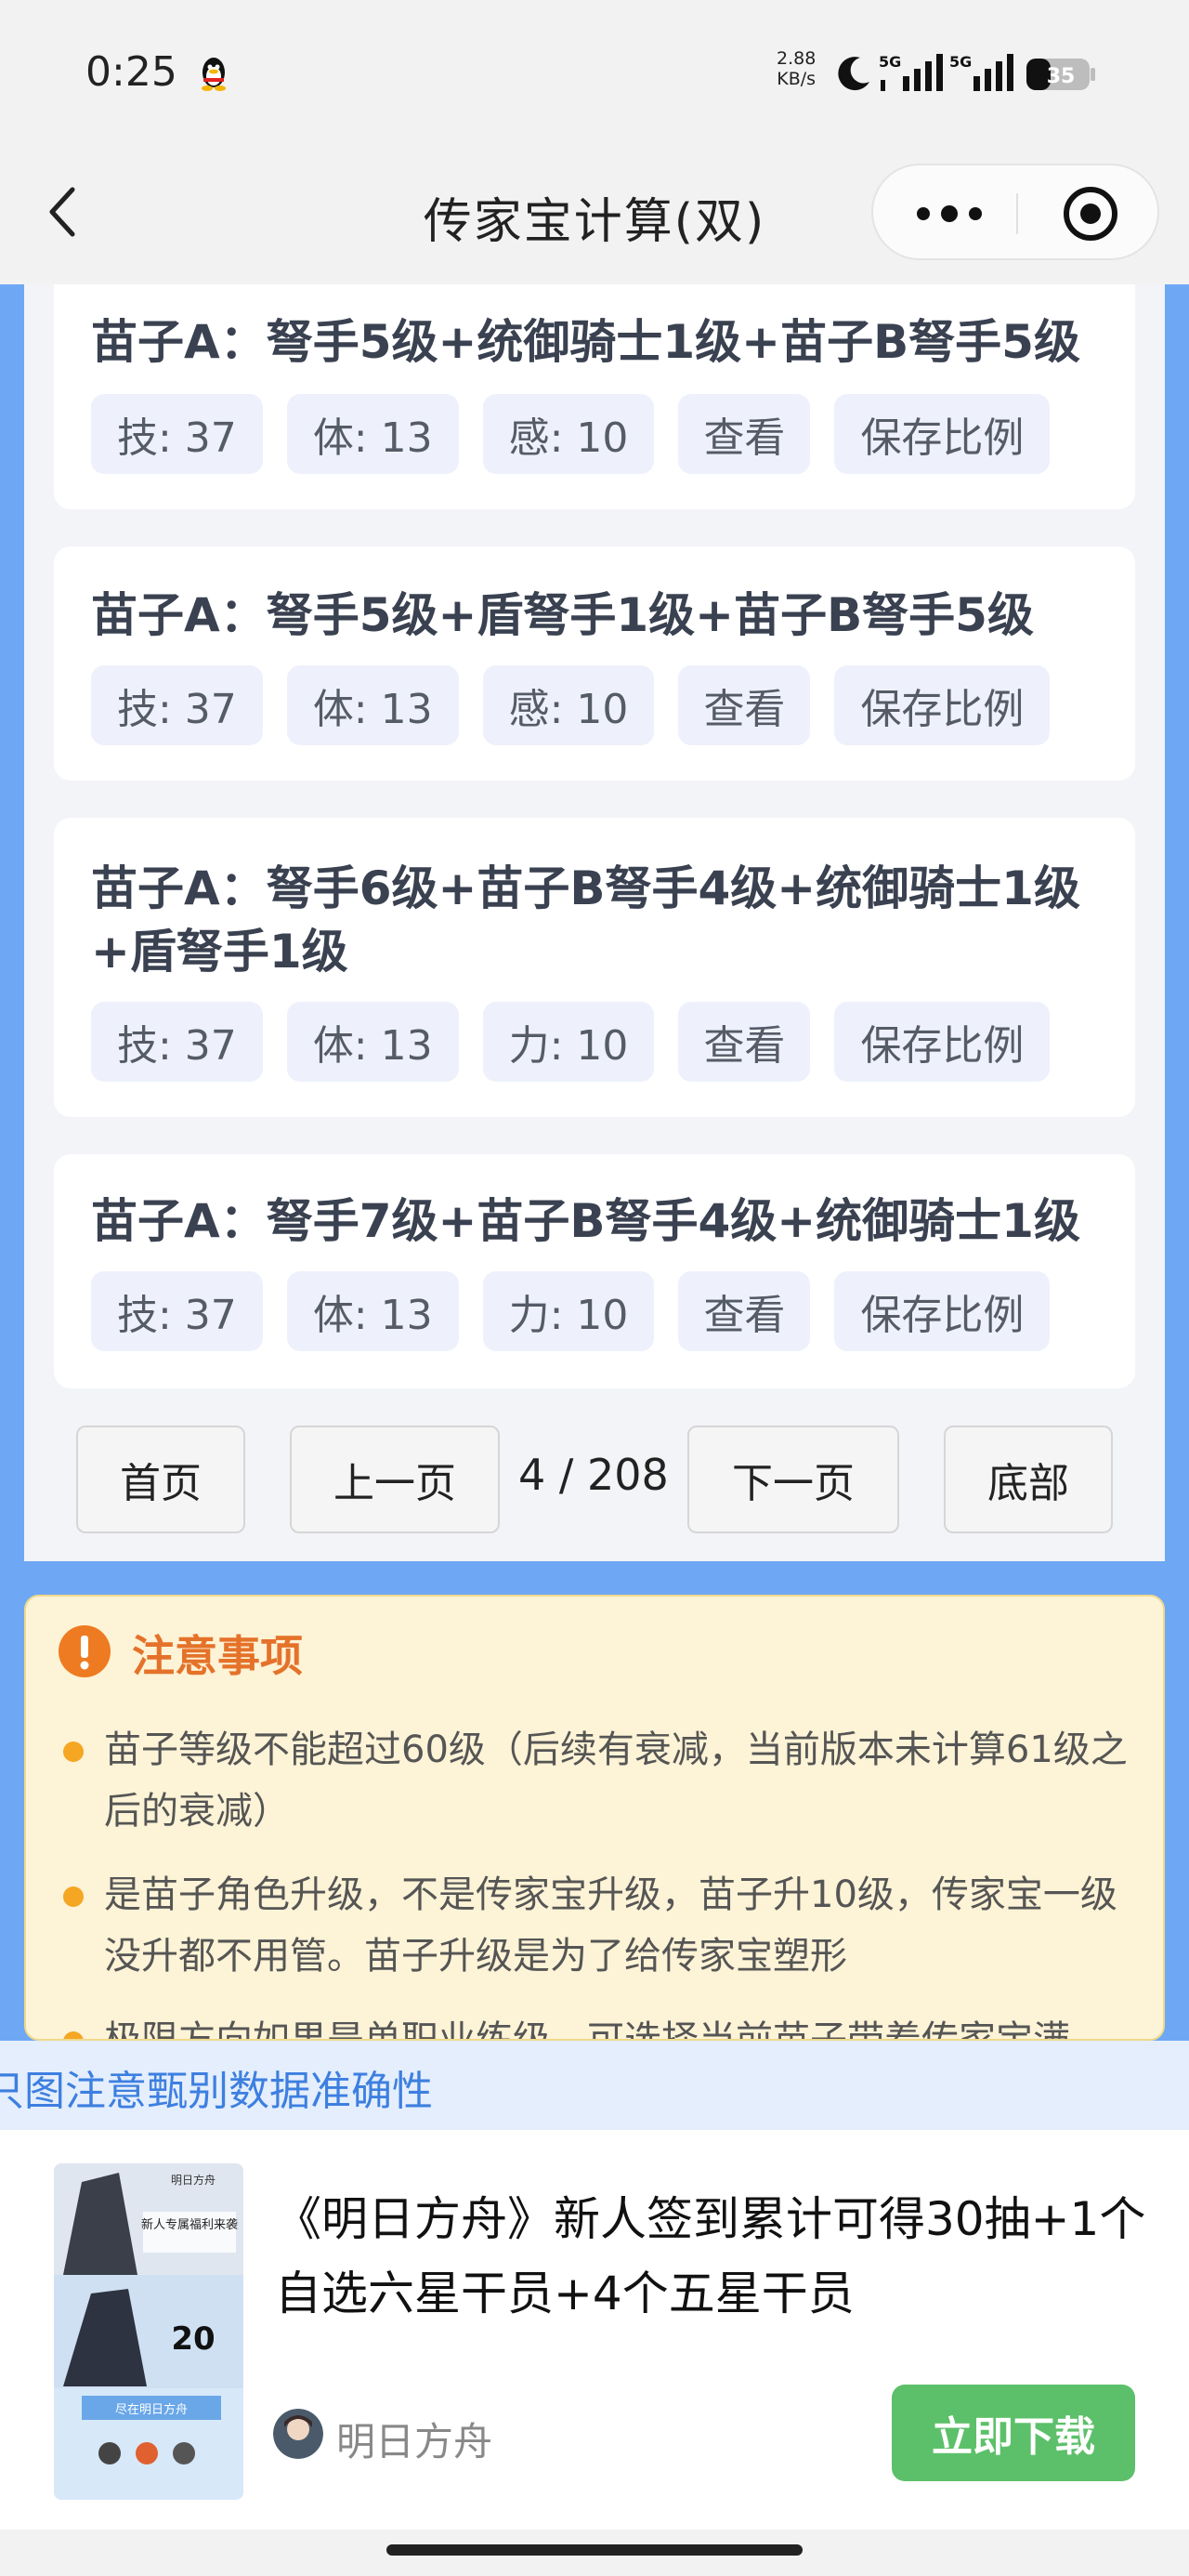  I want to click on net-speed-value: 2.88, so click(797, 58).